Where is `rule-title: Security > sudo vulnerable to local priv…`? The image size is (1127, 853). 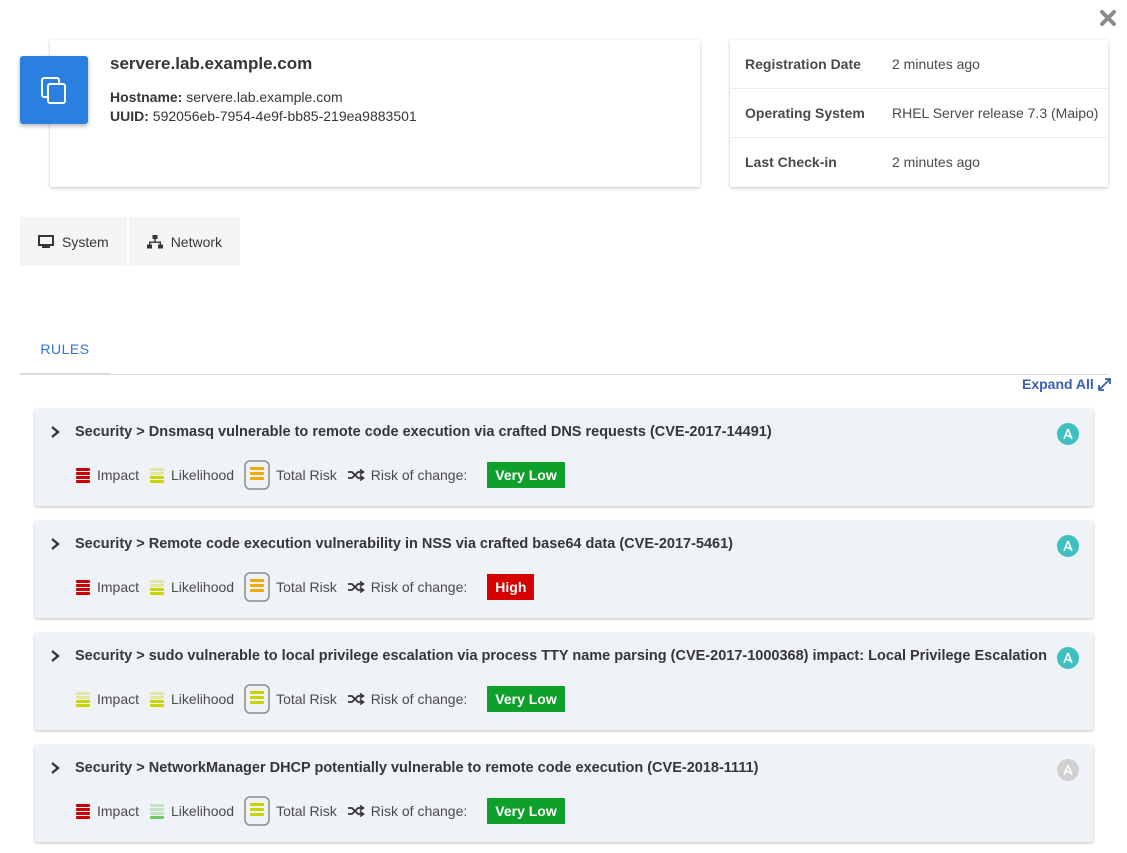
rule-title: Security > sudo vulnerable to local priv… is located at coordinates (561, 656).